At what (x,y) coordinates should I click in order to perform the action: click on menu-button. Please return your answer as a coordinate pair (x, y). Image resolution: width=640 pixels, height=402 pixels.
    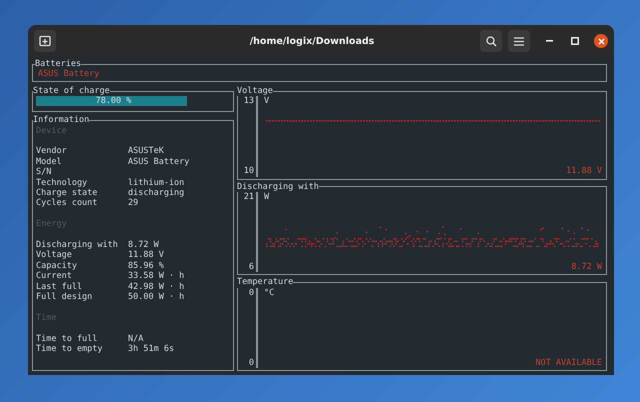
    Looking at the image, I should click on (519, 41).